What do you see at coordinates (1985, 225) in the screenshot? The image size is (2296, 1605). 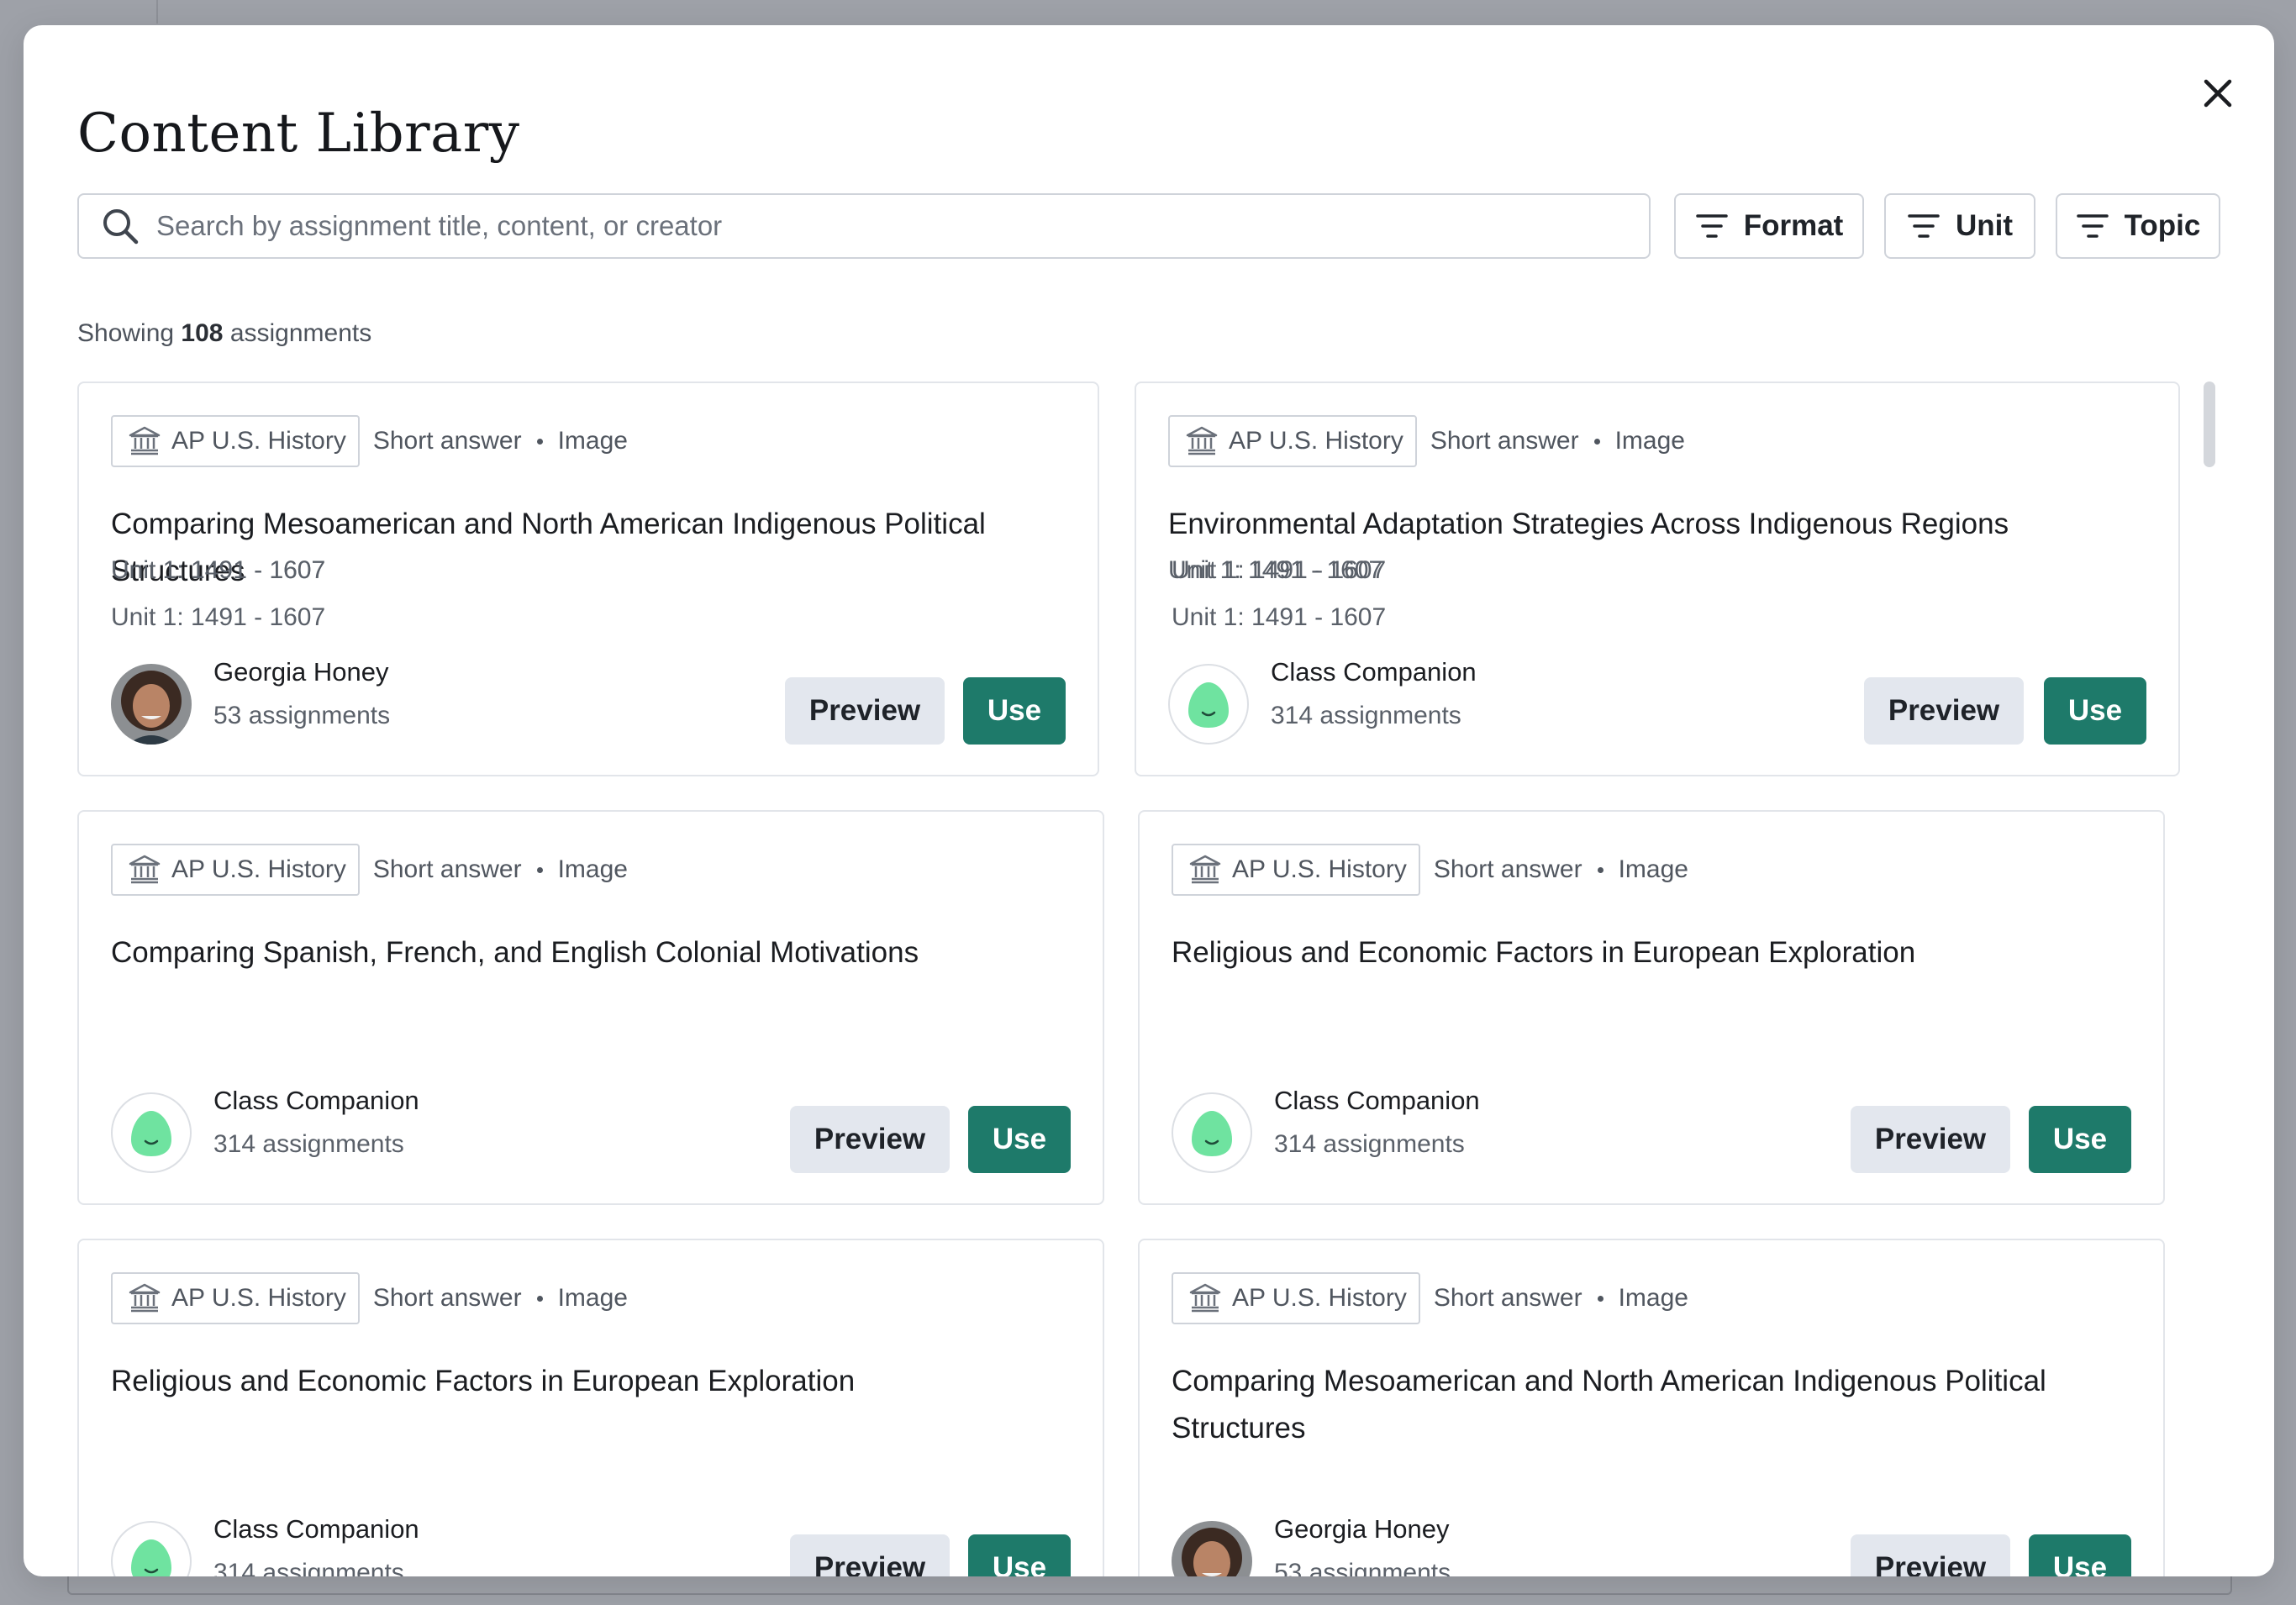 I see `filter-unit-label: Unit` at bounding box center [1985, 225].